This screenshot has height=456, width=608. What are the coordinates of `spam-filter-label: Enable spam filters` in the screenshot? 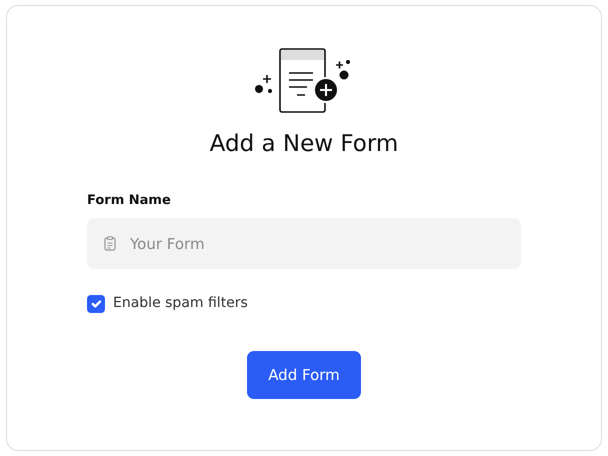 It's located at (180, 304).